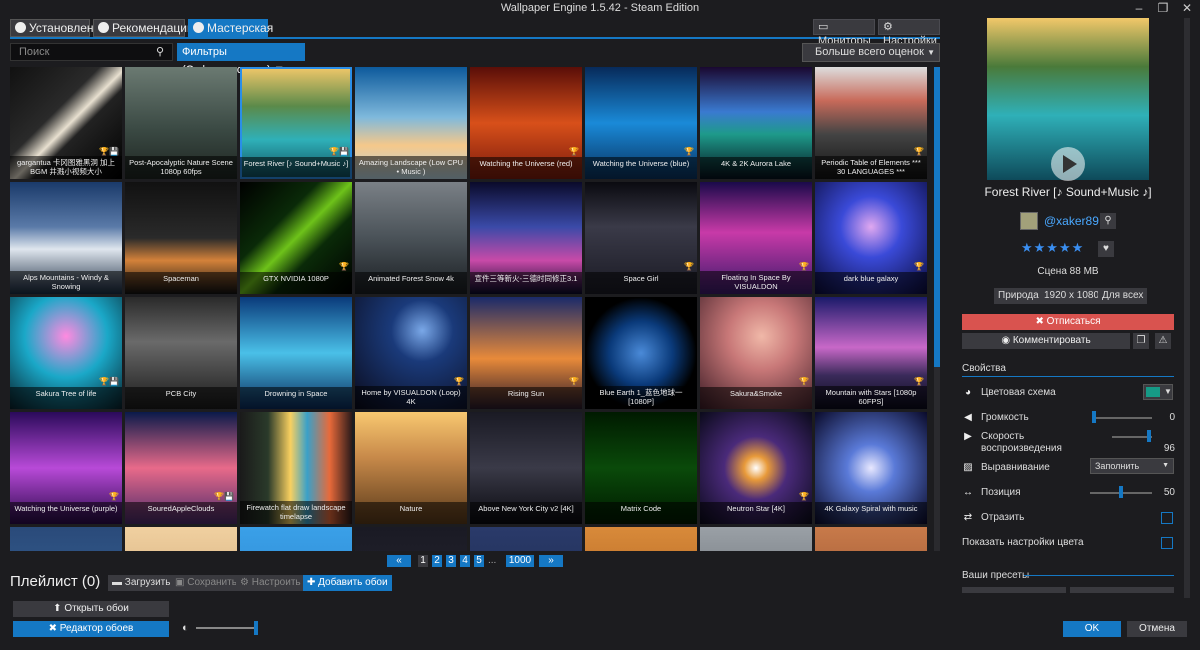 Image resolution: width=1200 pixels, height=650 pixels. What do you see at coordinates (1169, 492) in the screenshot?
I see `position-value: 50` at bounding box center [1169, 492].